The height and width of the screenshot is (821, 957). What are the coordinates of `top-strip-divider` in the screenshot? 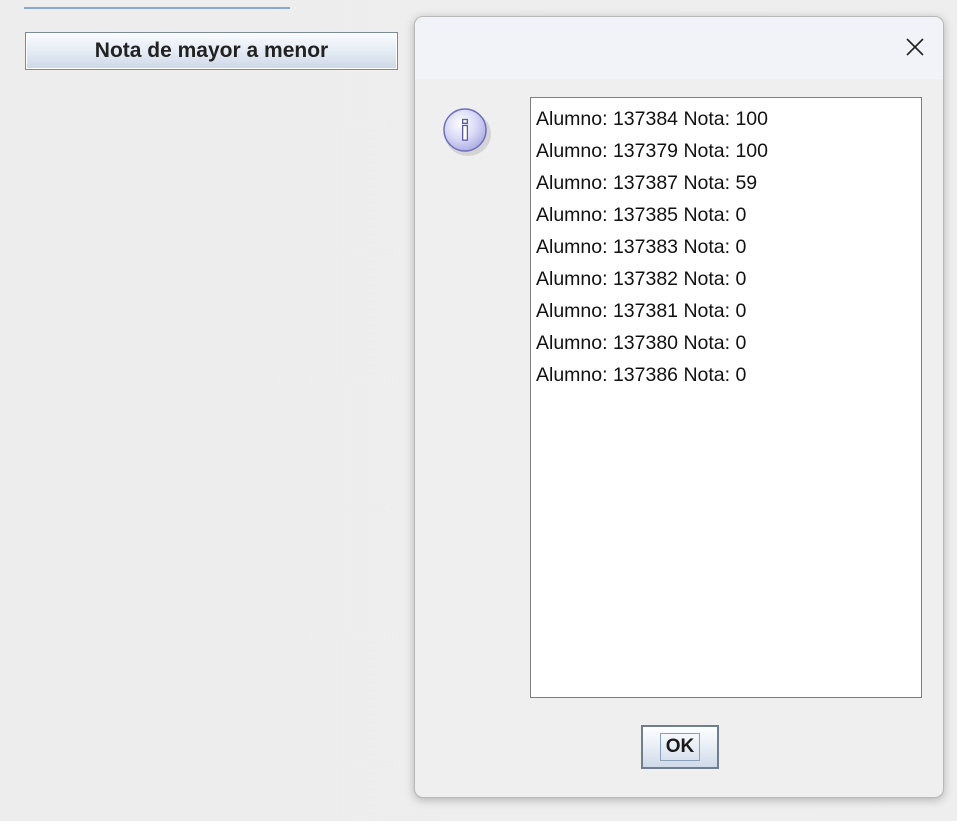 It's located at (157, 4).